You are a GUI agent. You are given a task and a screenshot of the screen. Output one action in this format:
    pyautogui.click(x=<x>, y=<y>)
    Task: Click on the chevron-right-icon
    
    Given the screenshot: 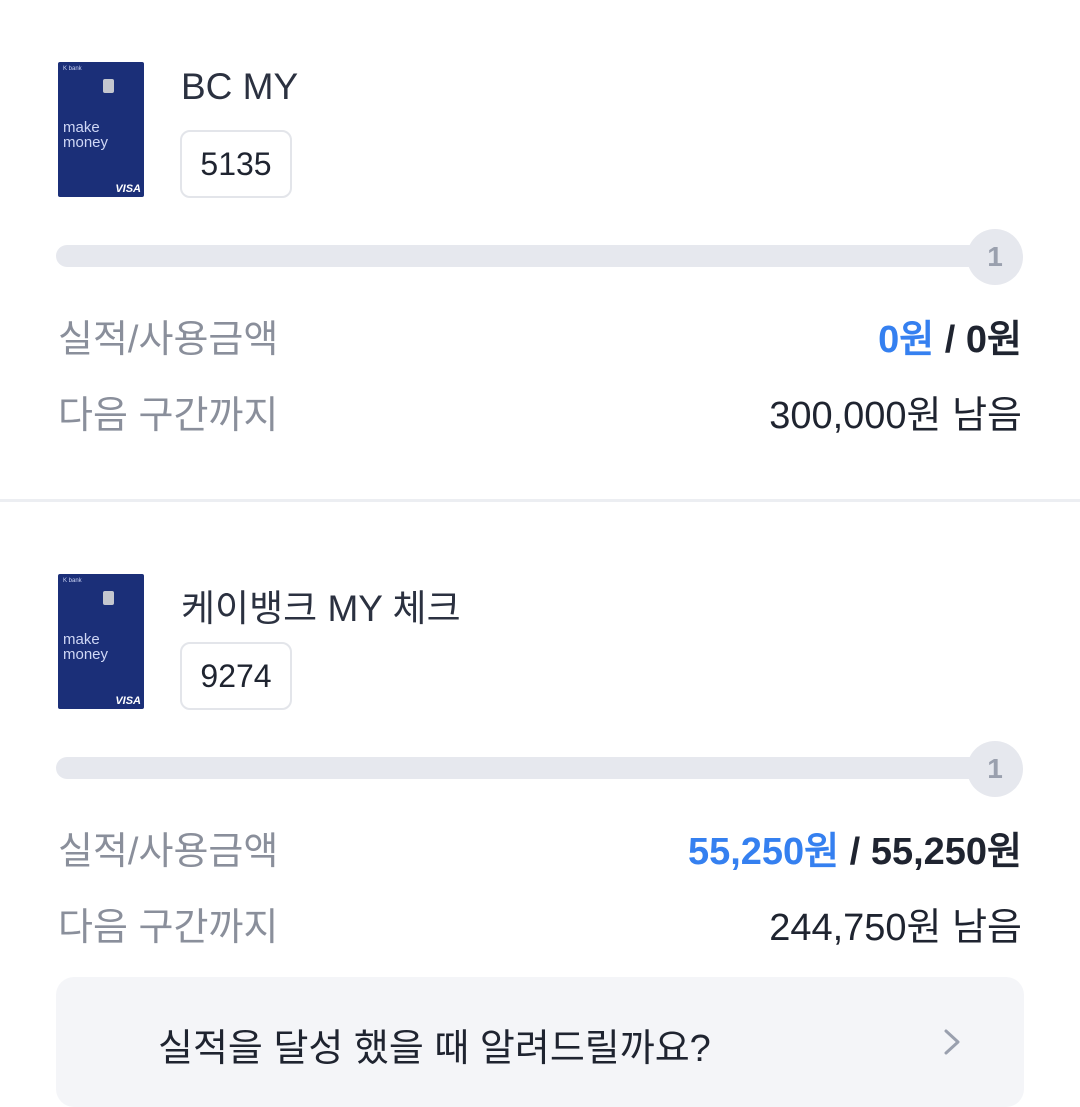 What is the action you would take?
    pyautogui.click(x=952, y=1042)
    